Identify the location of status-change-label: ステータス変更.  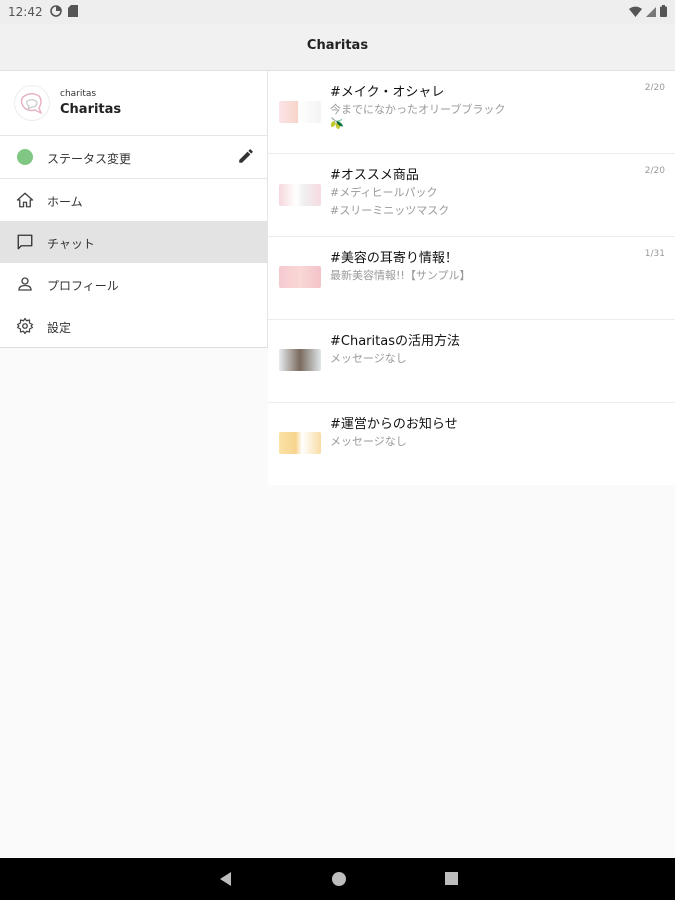
(89, 159).